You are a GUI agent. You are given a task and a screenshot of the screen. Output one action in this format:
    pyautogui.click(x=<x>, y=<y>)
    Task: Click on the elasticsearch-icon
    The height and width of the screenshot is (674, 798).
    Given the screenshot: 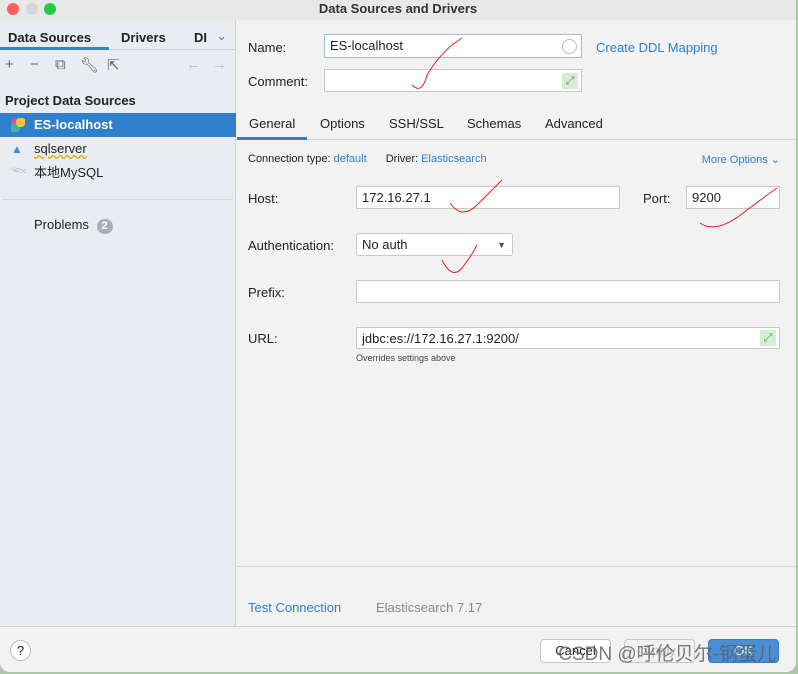 What is the action you would take?
    pyautogui.click(x=18, y=125)
    